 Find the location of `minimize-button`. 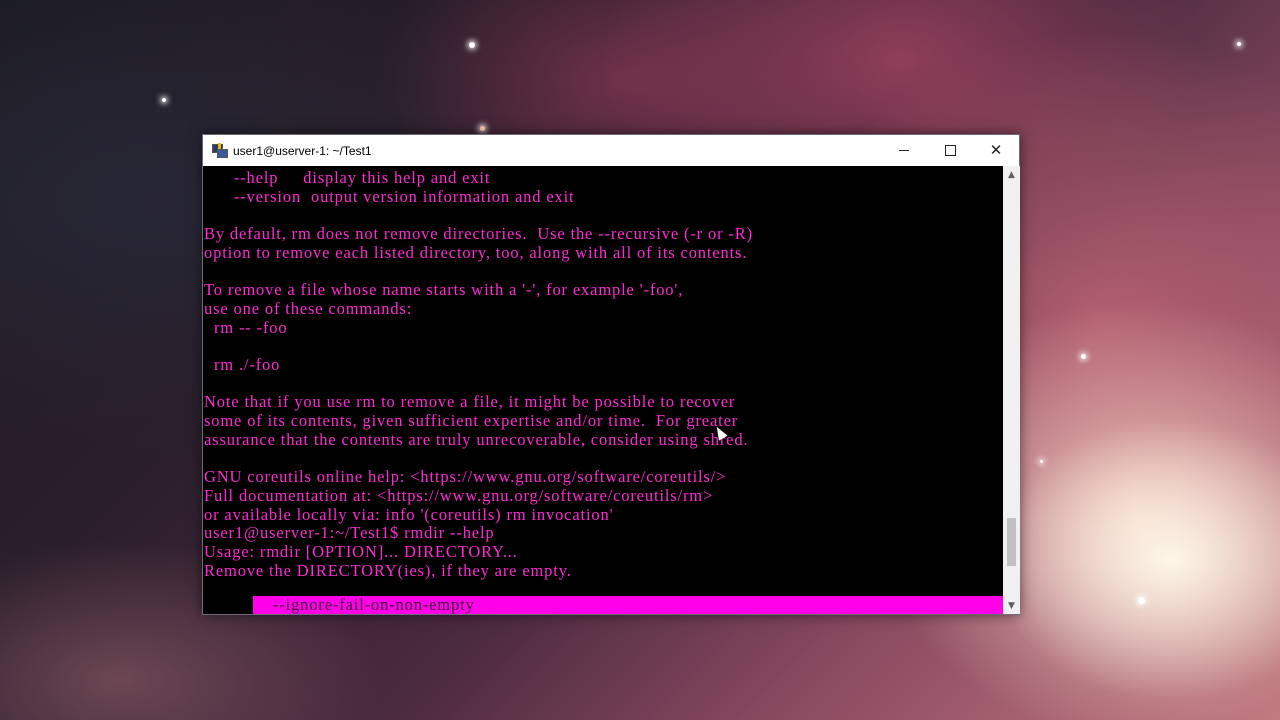

minimize-button is located at coordinates (904, 150).